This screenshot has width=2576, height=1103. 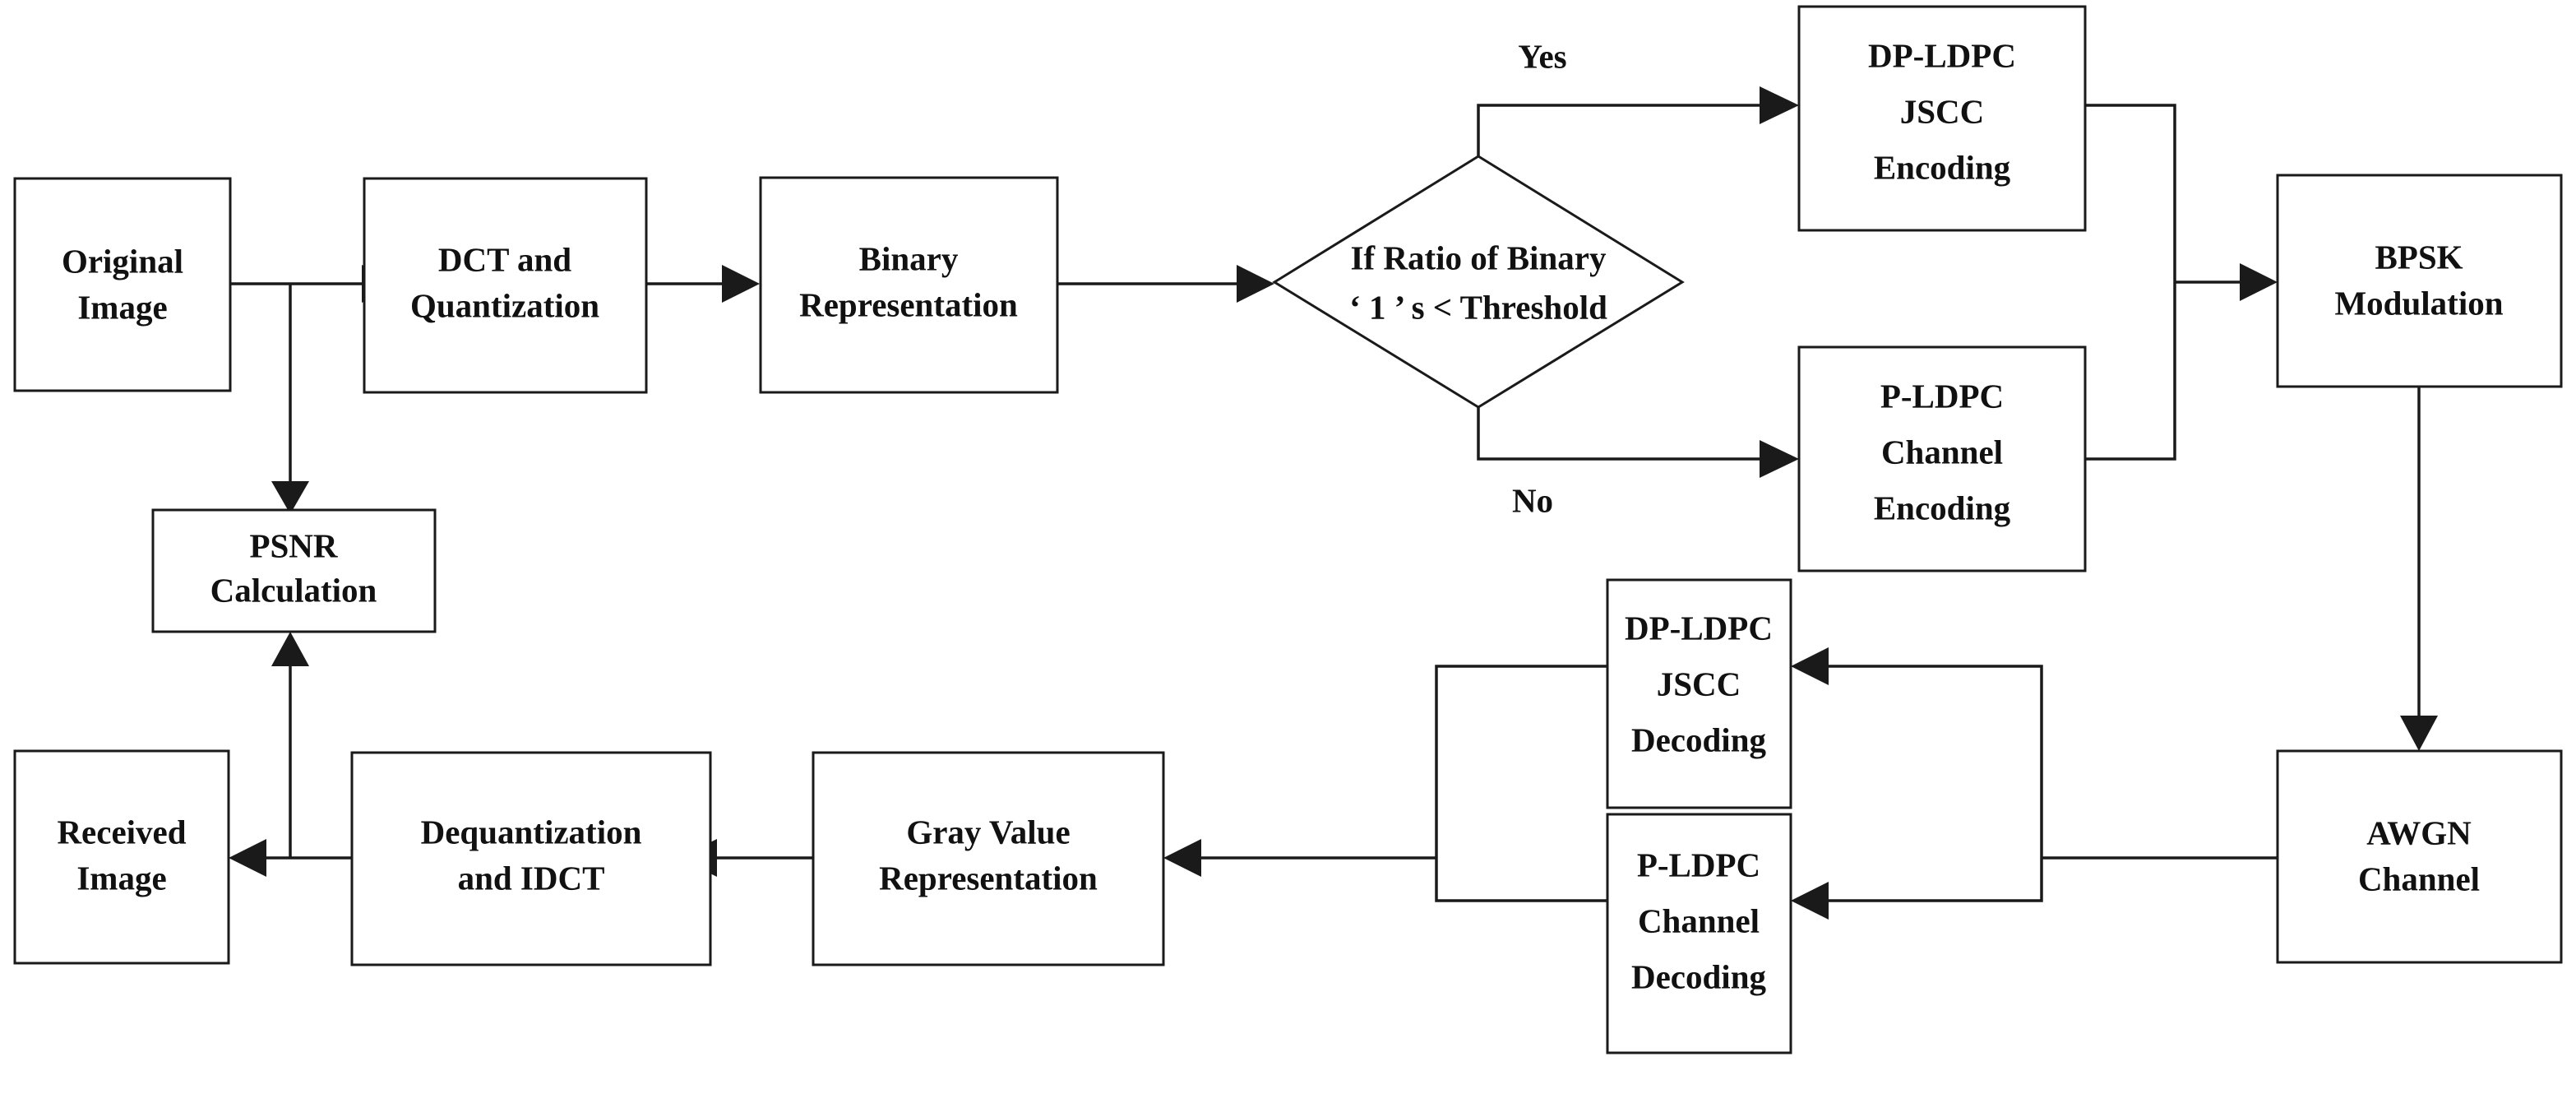 I want to click on node-gray-value-representation-line1: Gray Value, so click(x=988, y=831).